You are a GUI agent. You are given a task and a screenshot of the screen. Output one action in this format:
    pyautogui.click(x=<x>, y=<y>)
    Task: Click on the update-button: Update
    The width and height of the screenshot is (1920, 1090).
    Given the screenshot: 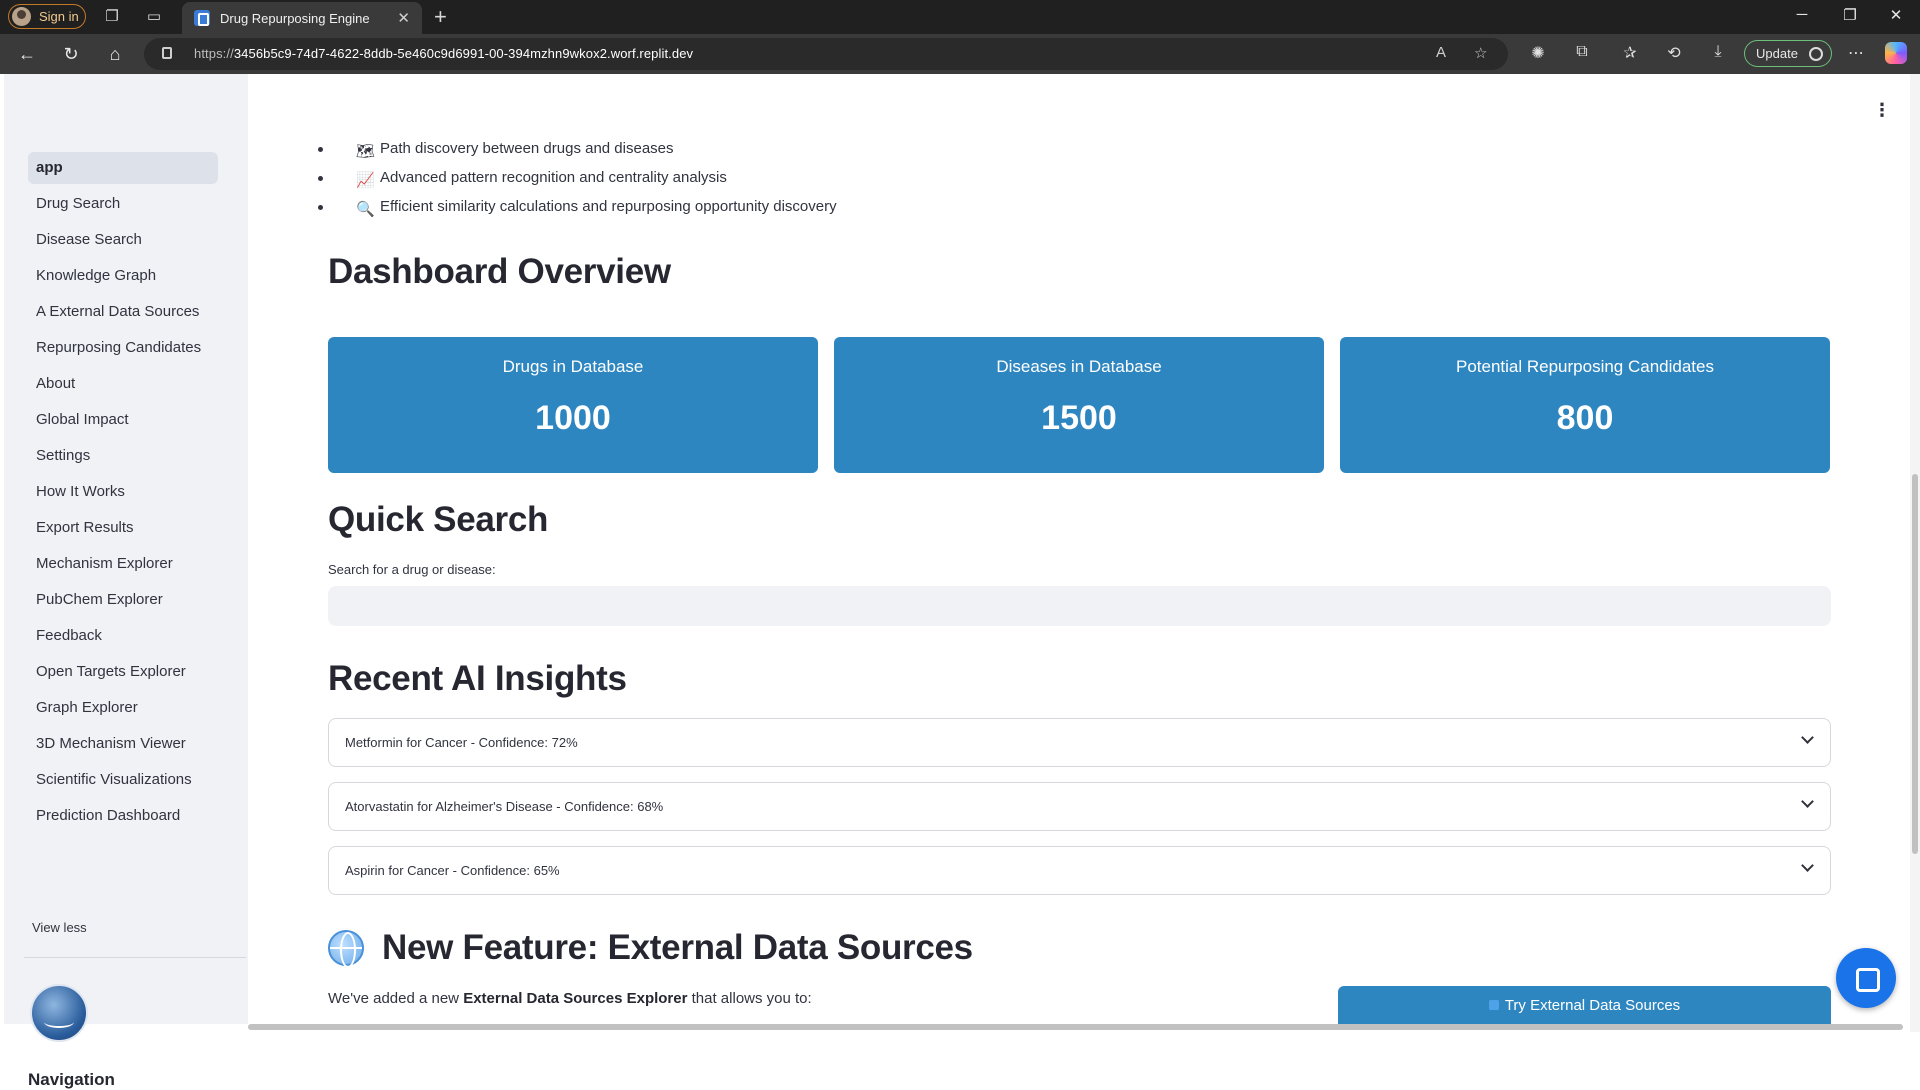 What is the action you would take?
    pyautogui.click(x=1788, y=53)
    